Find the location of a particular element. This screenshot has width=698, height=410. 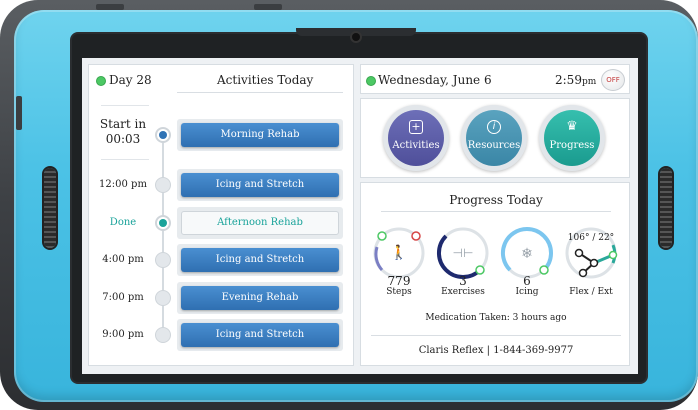

nav-progress-button: ♛ Progress is located at coordinates (572, 138).